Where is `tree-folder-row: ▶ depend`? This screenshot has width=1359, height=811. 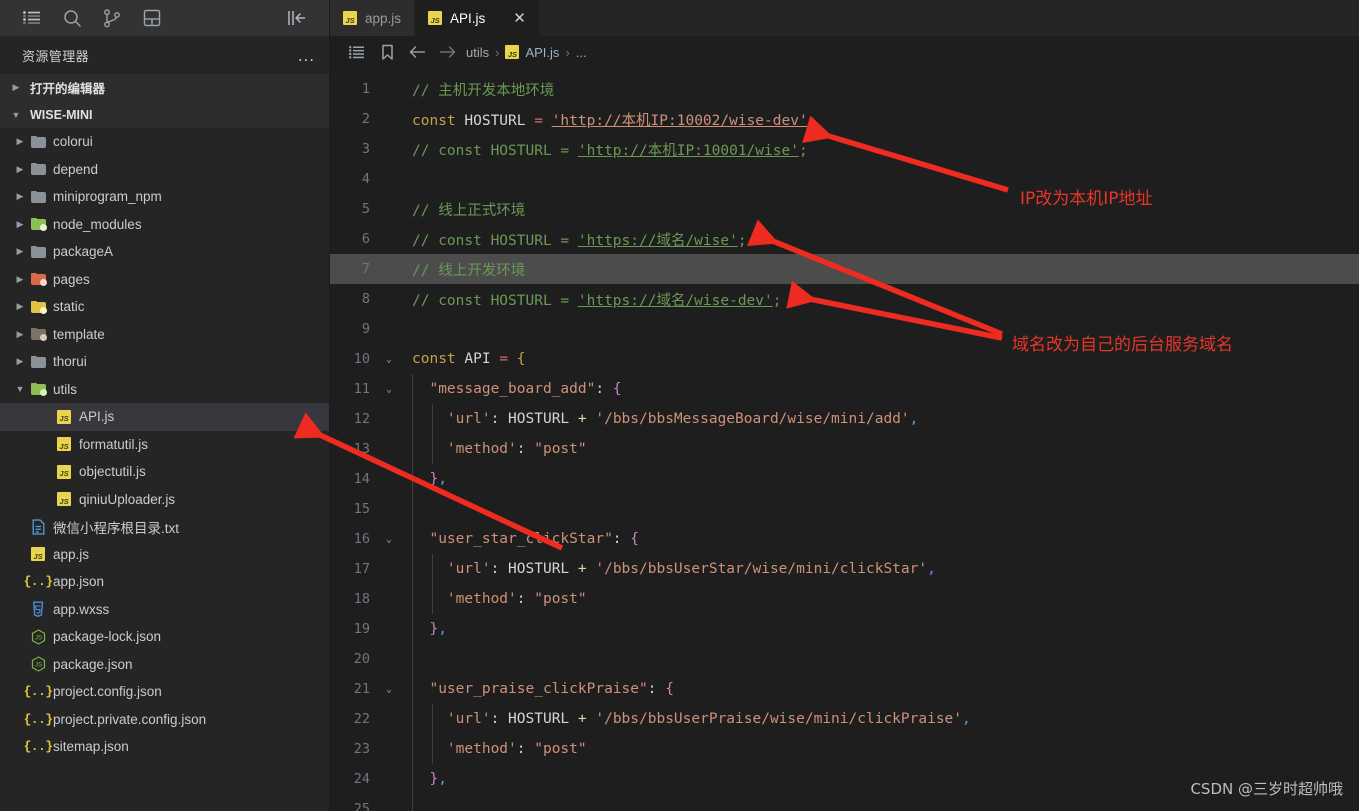 tree-folder-row: ▶ depend is located at coordinates (164, 170).